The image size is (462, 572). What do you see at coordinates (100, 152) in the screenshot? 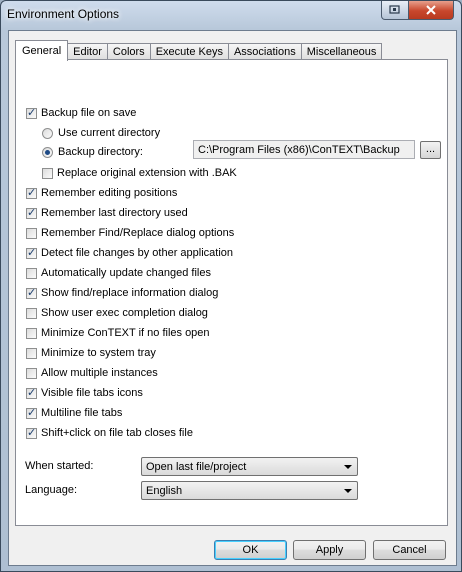
I see `radio-label: Backup directory:` at bounding box center [100, 152].